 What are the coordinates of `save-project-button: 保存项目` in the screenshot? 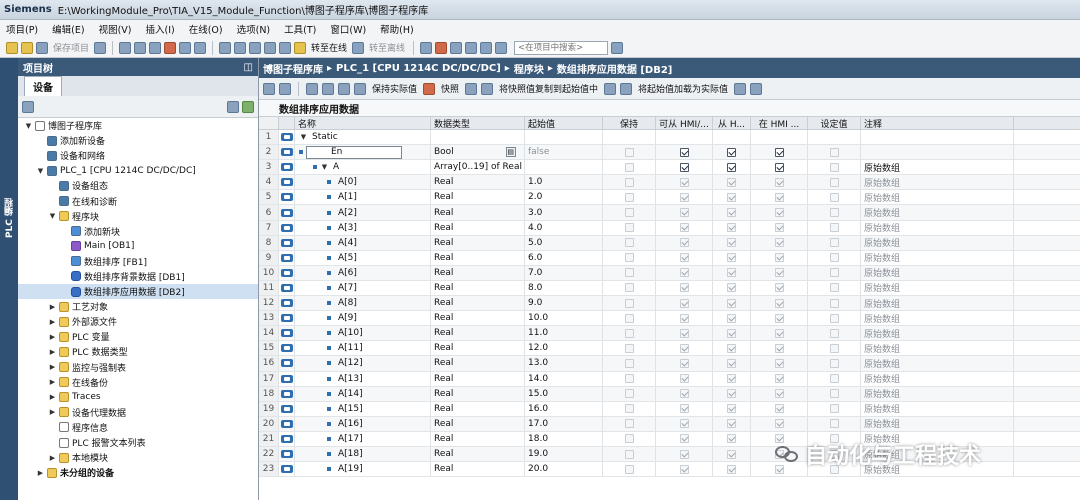 It's located at (71, 47).